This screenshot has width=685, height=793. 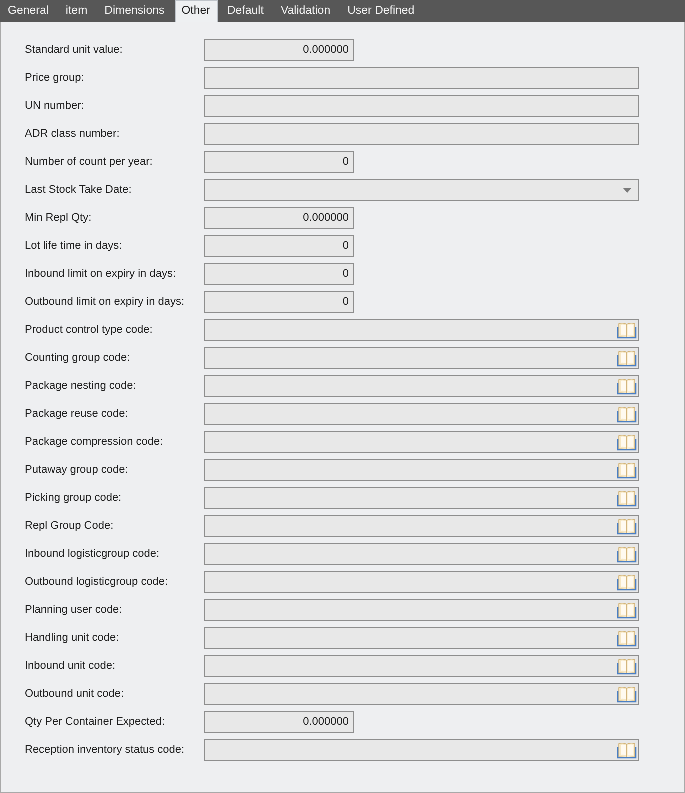 I want to click on field-label: Handling unit code:, so click(x=72, y=638).